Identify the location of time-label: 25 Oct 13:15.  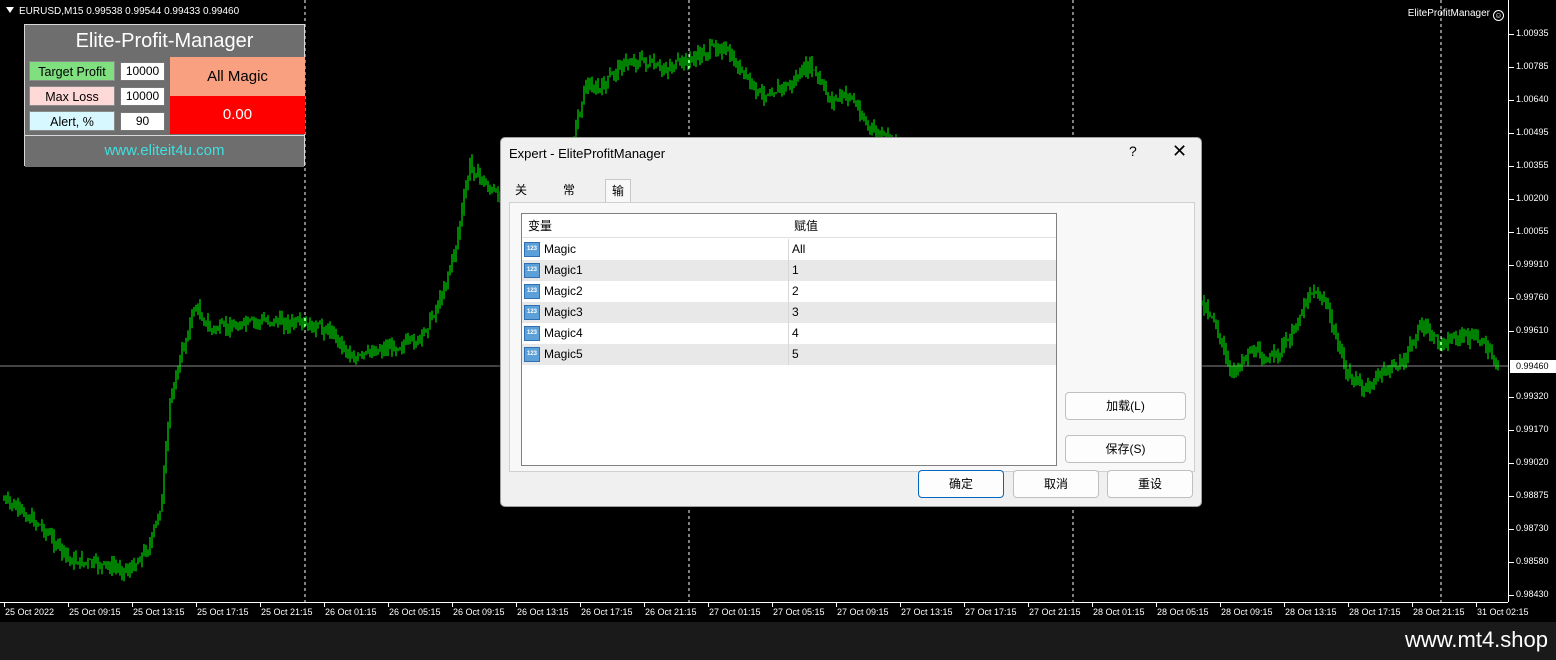
(159, 612).